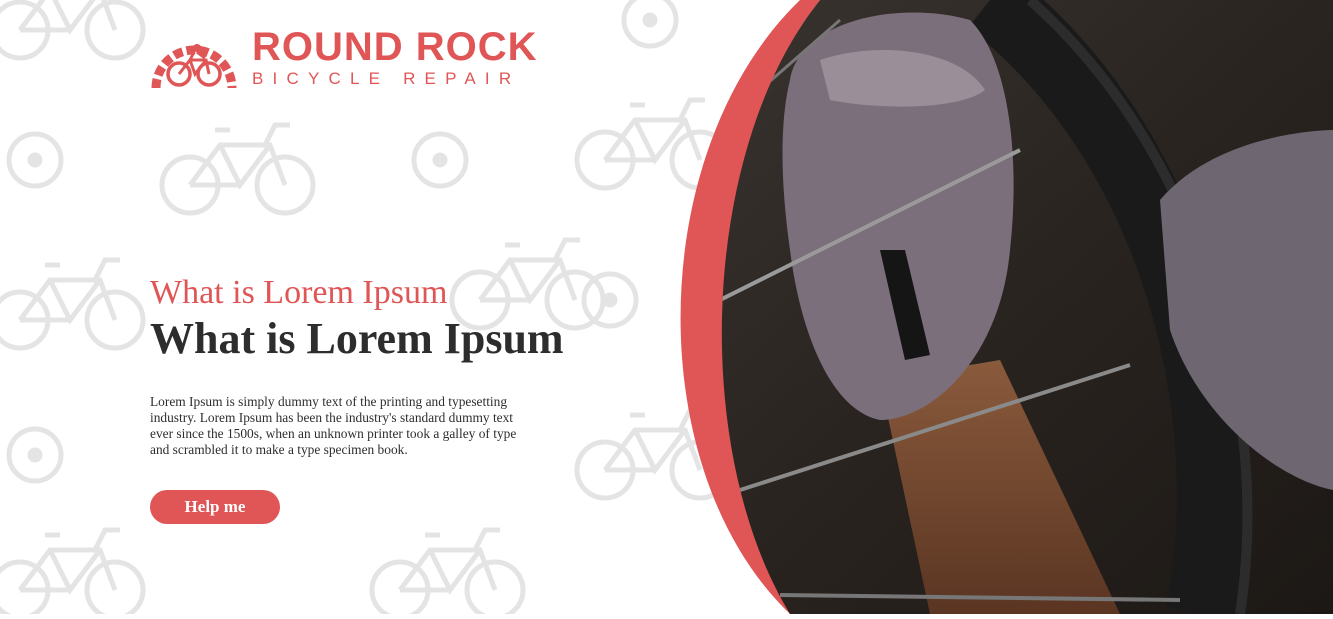  What do you see at coordinates (357, 338) in the screenshot?
I see `hero-title: What is Lorem Ipsum` at bounding box center [357, 338].